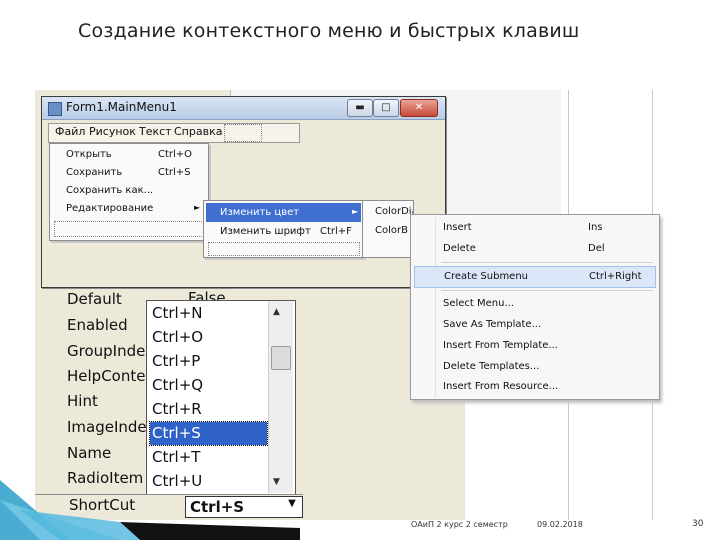 Image resolution: width=720 pixels, height=540 pixels. I want to click on ctx-insert: Insert Ins, so click(535, 228).